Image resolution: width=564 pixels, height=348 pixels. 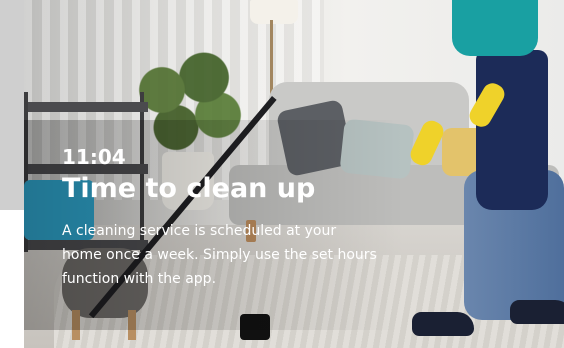 What do you see at coordinates (443, 324) in the screenshot?
I see `shoe-left` at bounding box center [443, 324].